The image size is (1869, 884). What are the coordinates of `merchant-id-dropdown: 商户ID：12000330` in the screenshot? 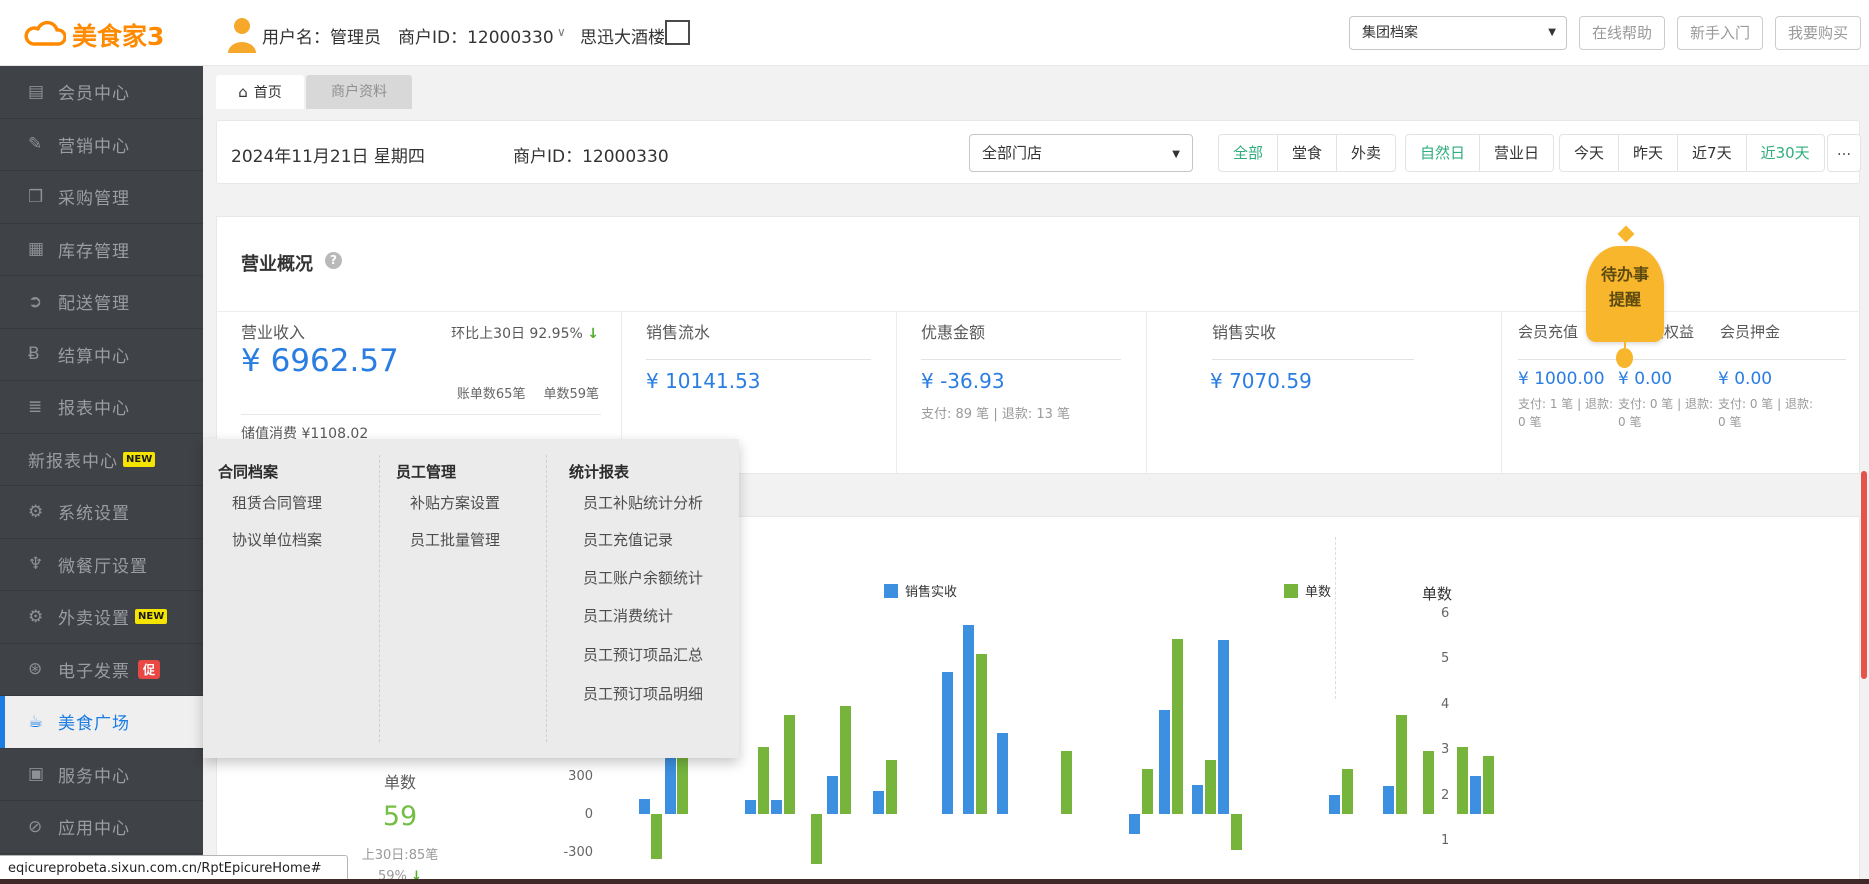 It's located at (476, 35).